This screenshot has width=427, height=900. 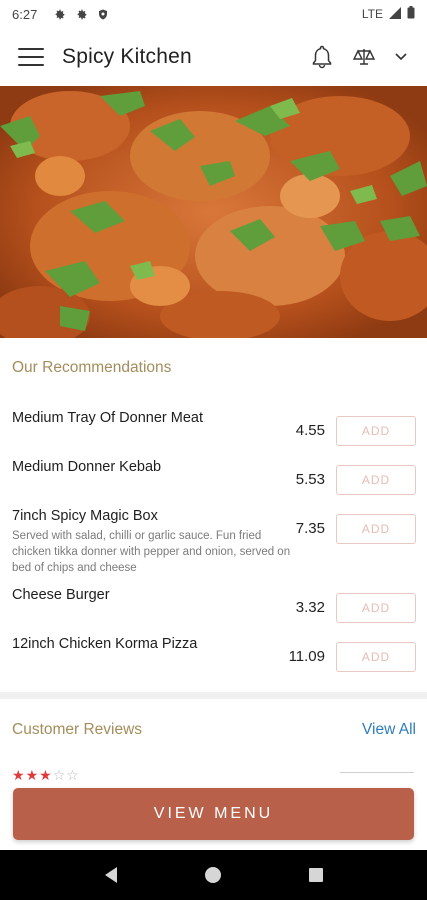 I want to click on recents-icon, so click(x=316, y=875).